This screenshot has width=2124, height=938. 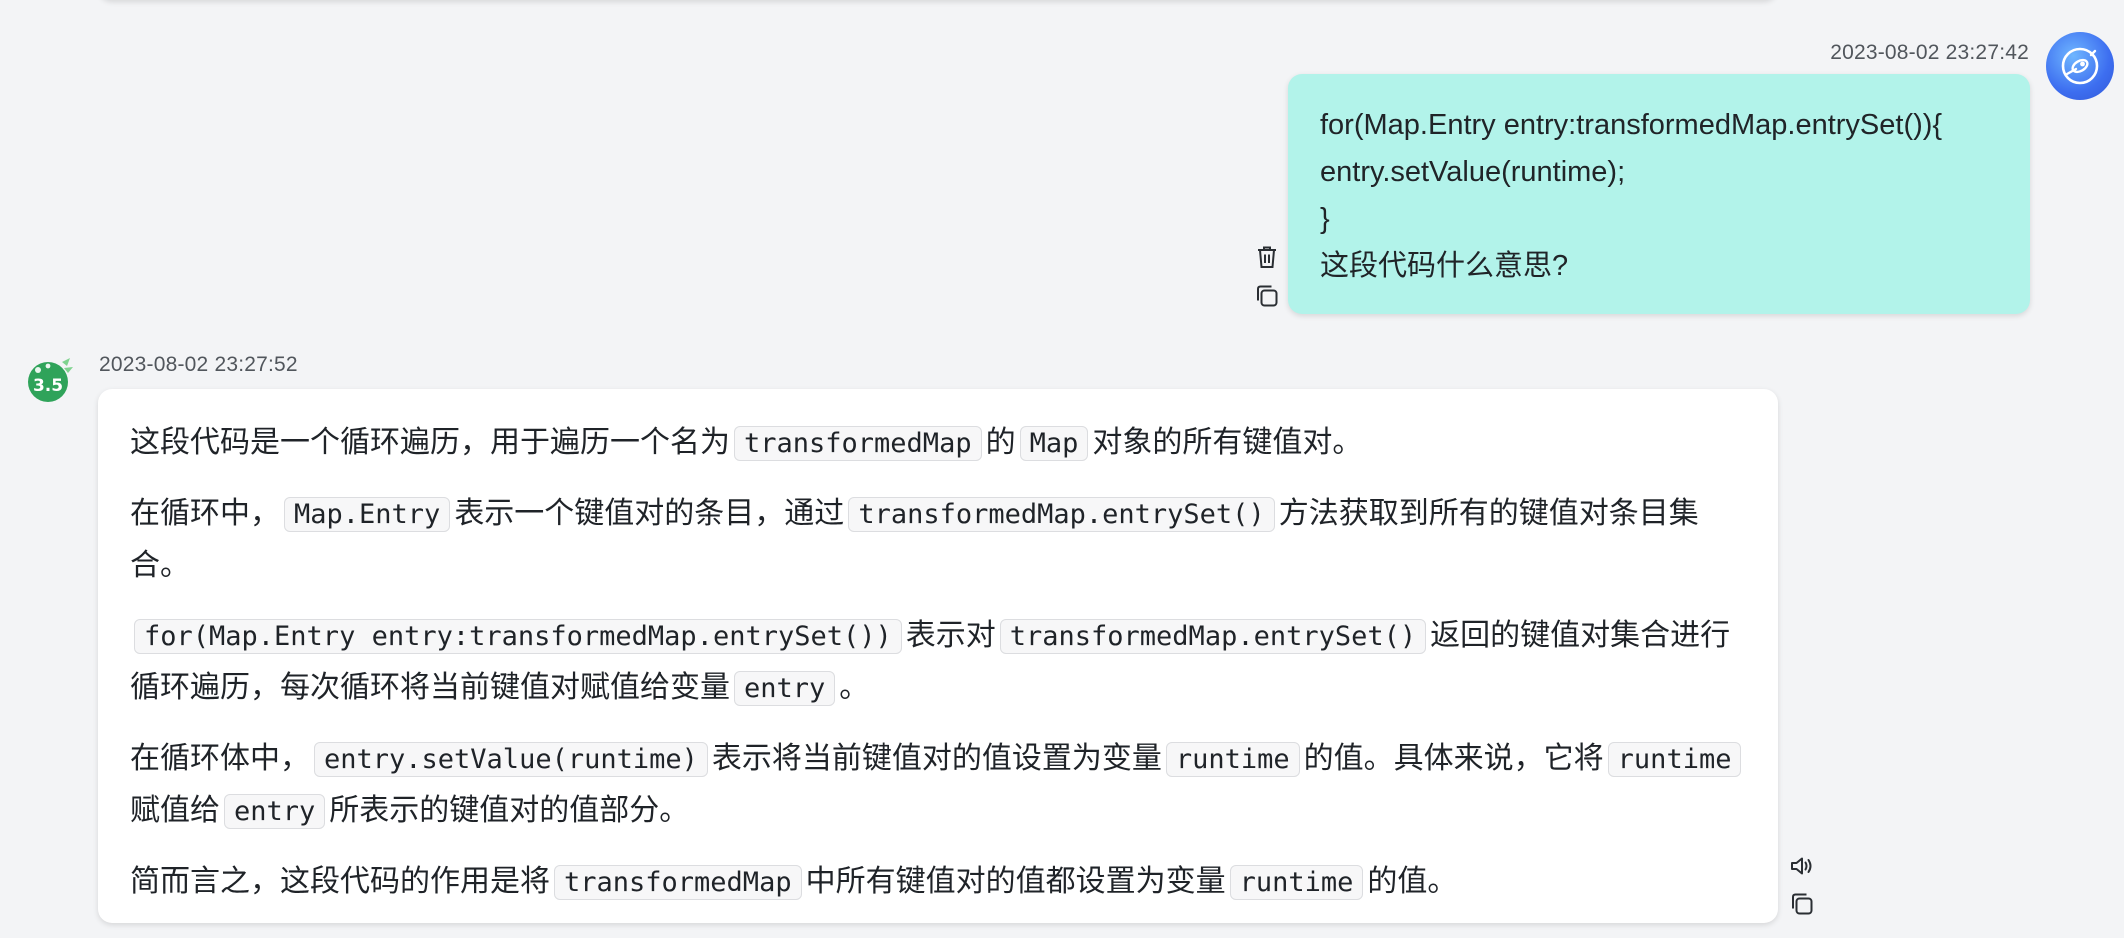 What do you see at coordinates (175, 810) in the screenshot?
I see `answer-text: 赋值给` at bounding box center [175, 810].